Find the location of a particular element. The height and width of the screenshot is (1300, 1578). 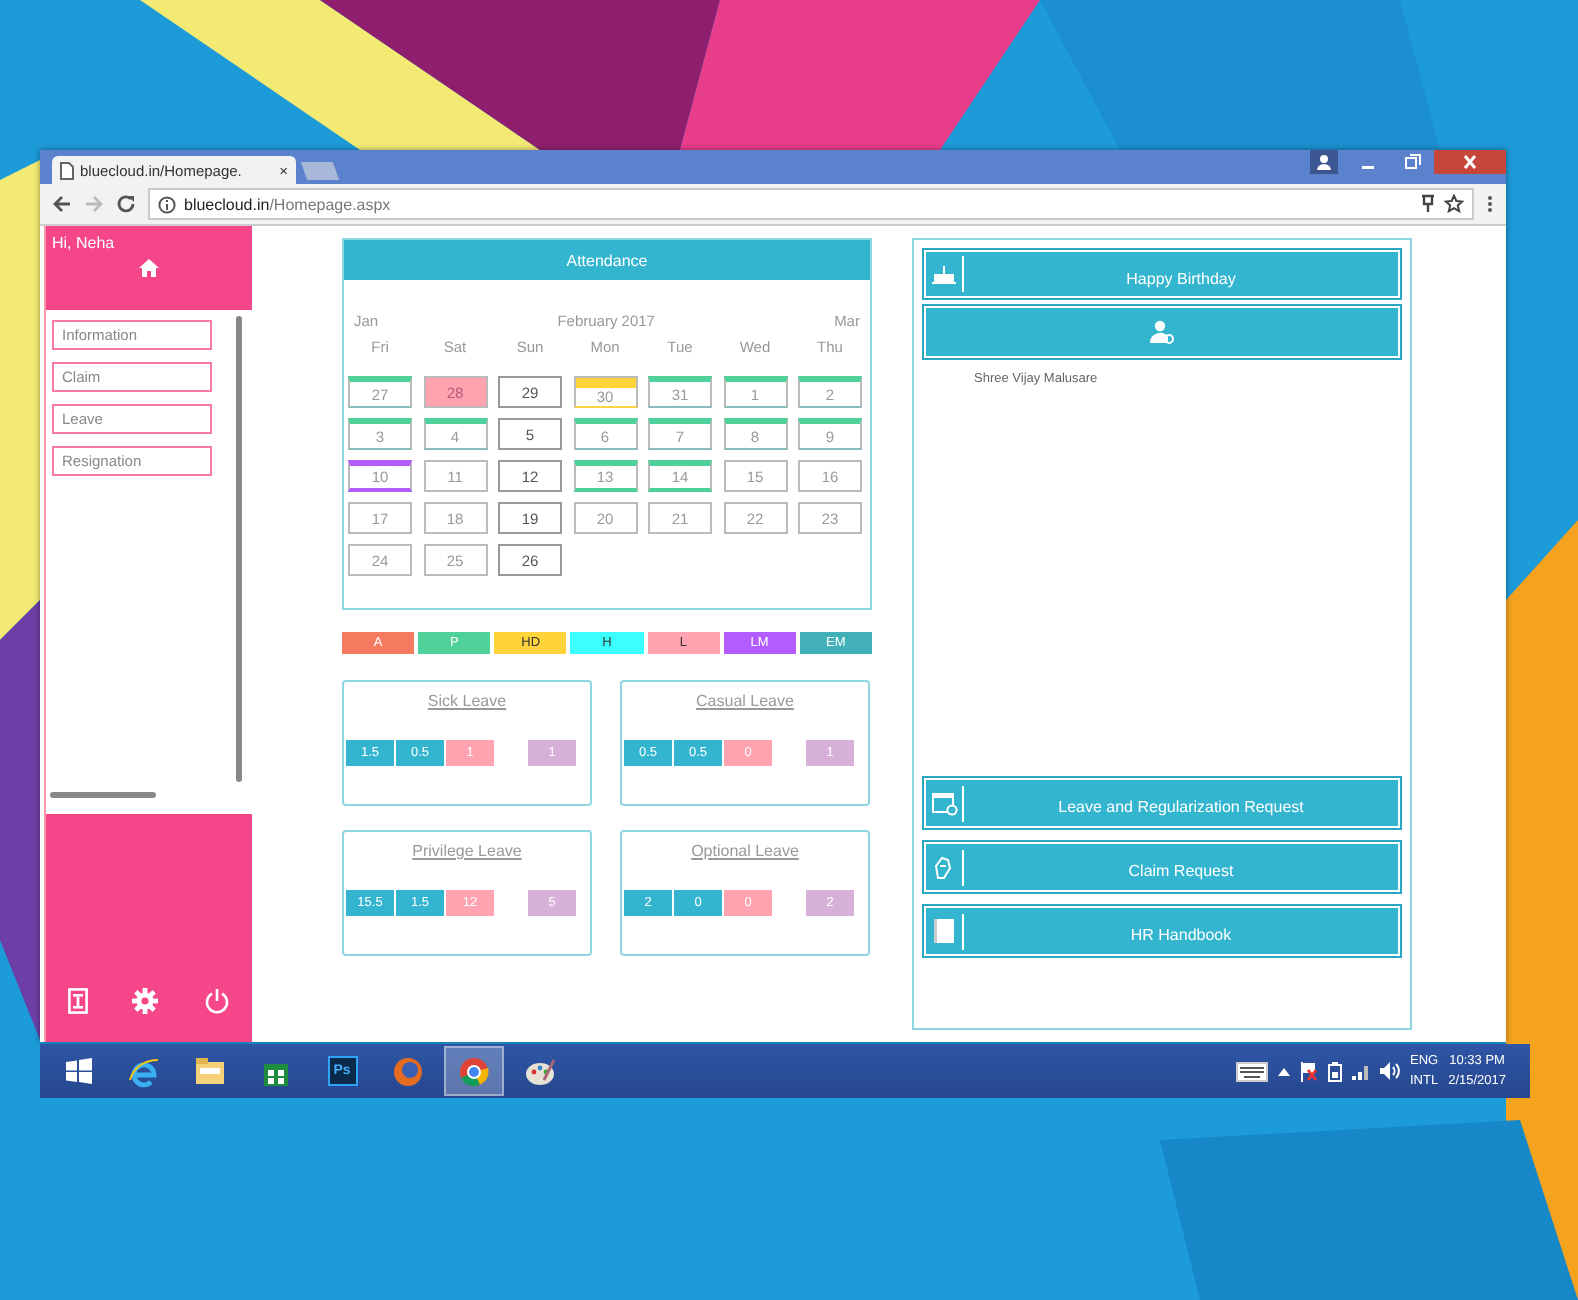

profile-icon is located at coordinates (1324, 162).